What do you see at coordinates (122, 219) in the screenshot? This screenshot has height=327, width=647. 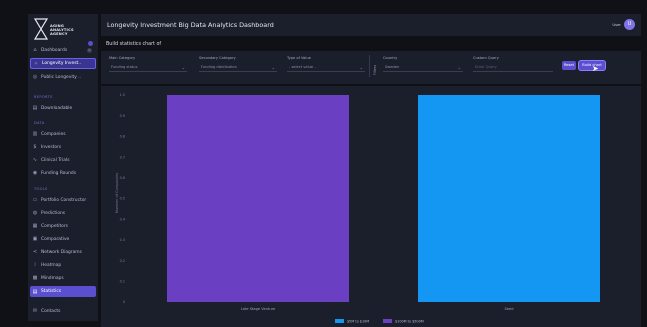 I see `y-tick-label: 0.4` at bounding box center [122, 219].